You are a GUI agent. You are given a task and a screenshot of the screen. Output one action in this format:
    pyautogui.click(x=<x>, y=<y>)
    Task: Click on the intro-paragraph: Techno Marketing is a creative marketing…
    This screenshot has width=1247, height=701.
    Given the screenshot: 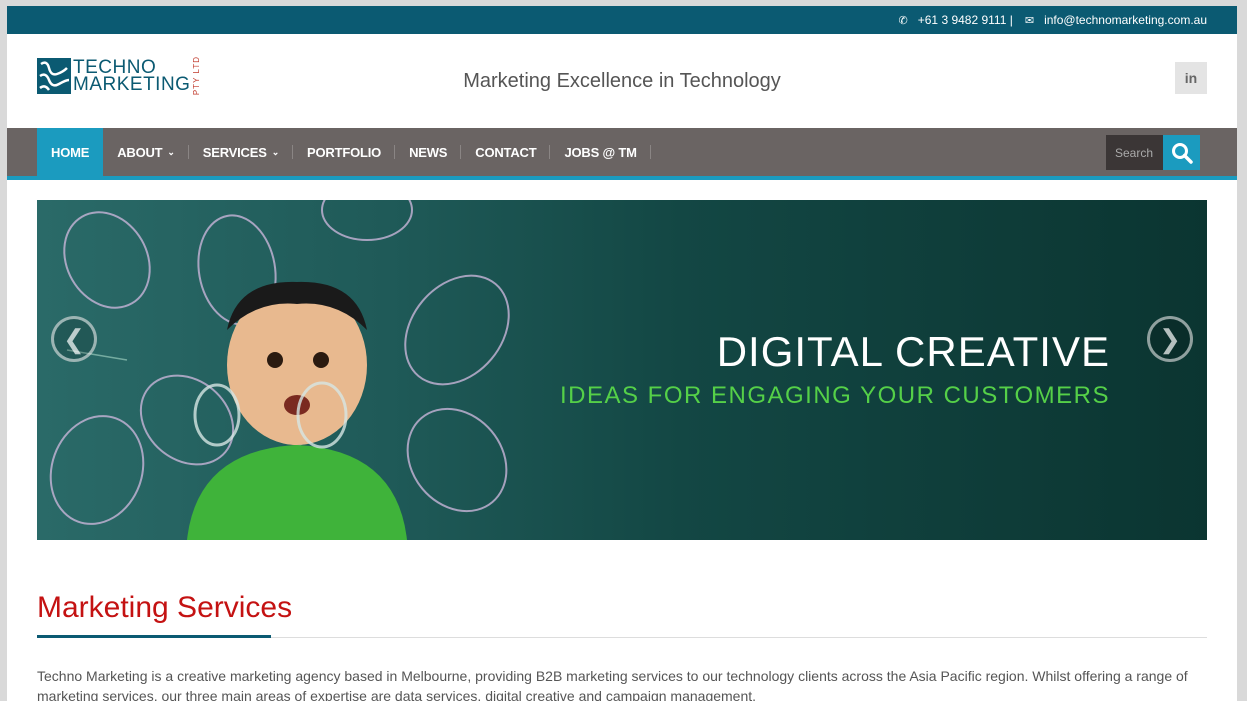 What is the action you would take?
    pyautogui.click(x=612, y=684)
    